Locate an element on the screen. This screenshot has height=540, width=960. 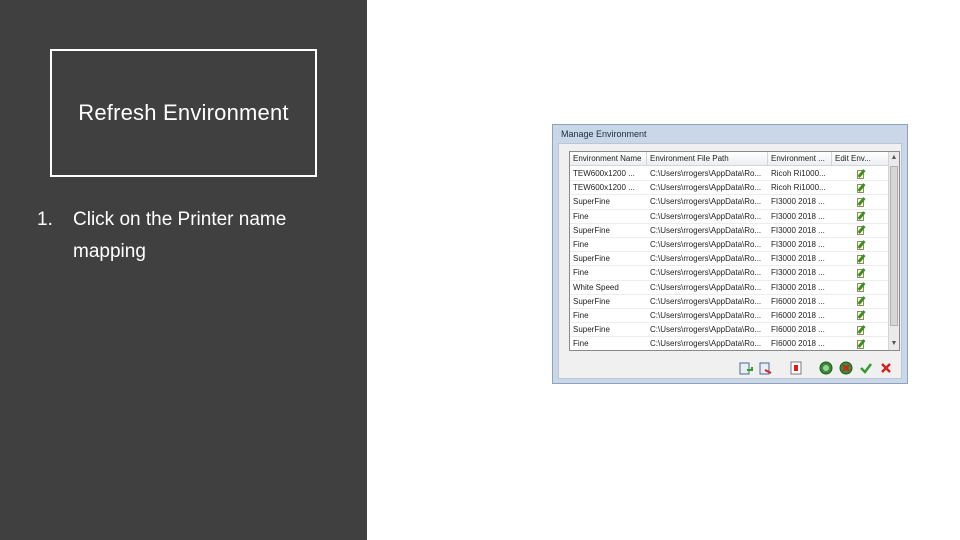
scroll-down-icon: ▼ is located at coordinates (894, 344).